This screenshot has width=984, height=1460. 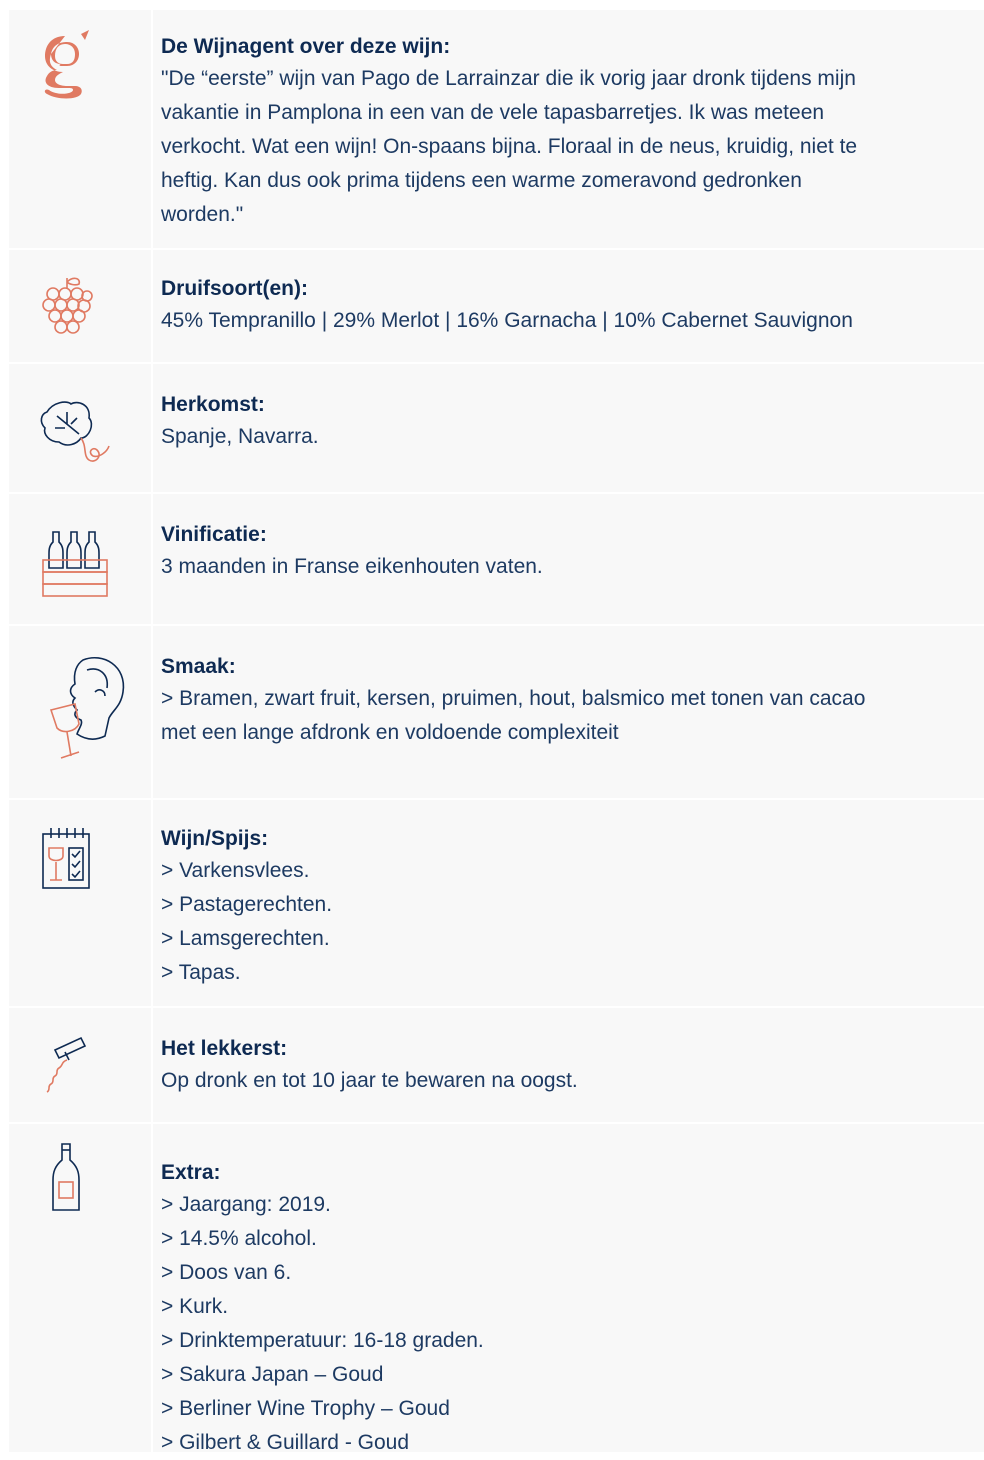 I want to click on section-title: Extra:, so click(x=191, y=1172).